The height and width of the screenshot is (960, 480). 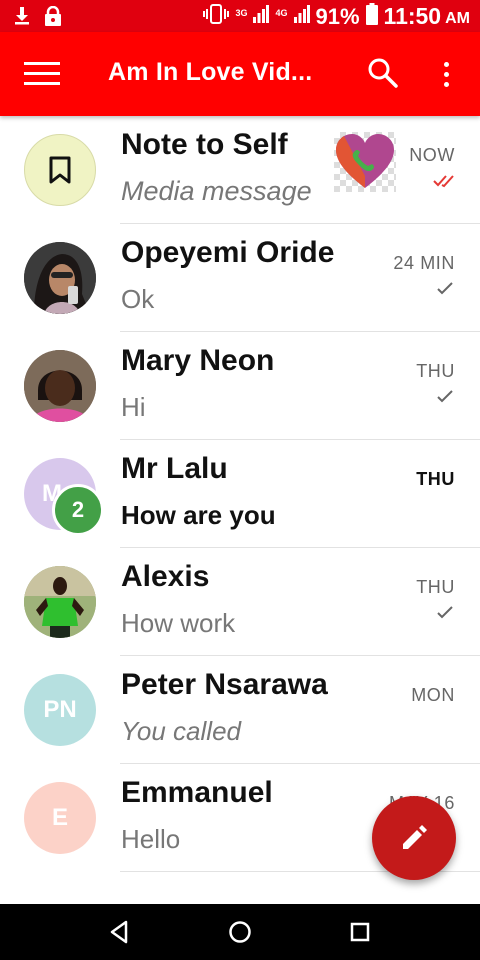 I want to click on search-icon, so click(x=383, y=73).